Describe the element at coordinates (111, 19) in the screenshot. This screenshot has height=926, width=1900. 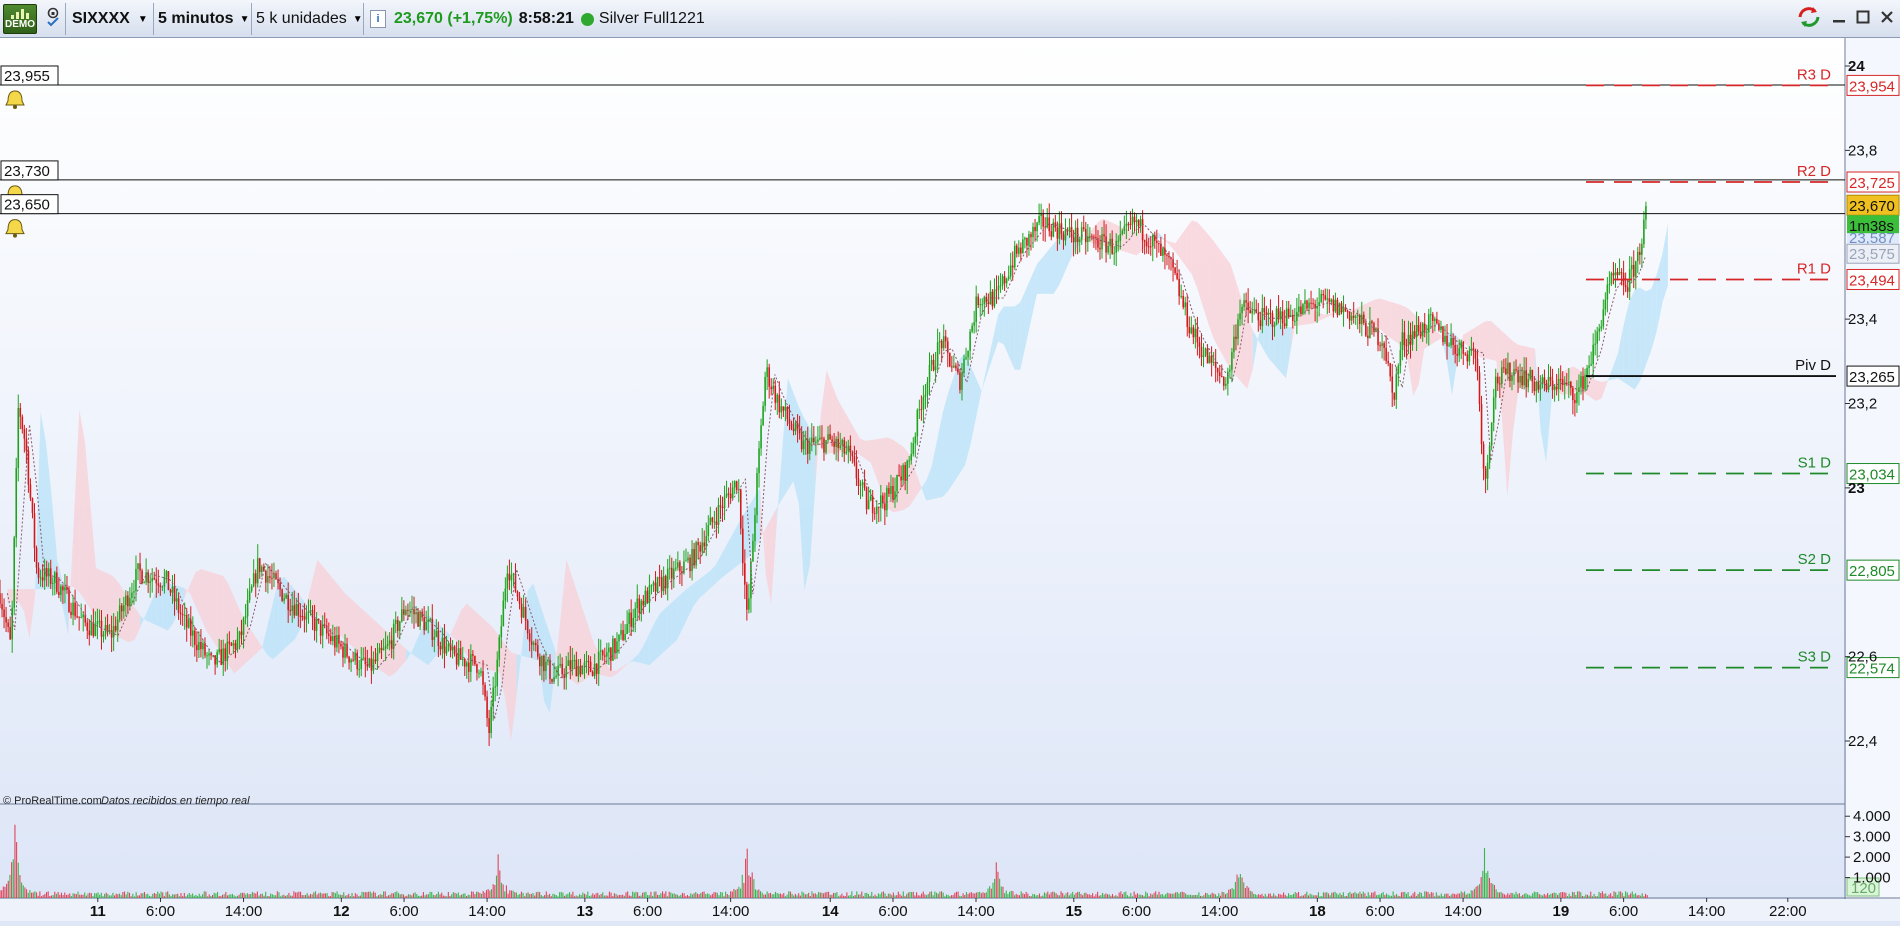
I see `instrument-selector: SIXXXX ▼` at that location.